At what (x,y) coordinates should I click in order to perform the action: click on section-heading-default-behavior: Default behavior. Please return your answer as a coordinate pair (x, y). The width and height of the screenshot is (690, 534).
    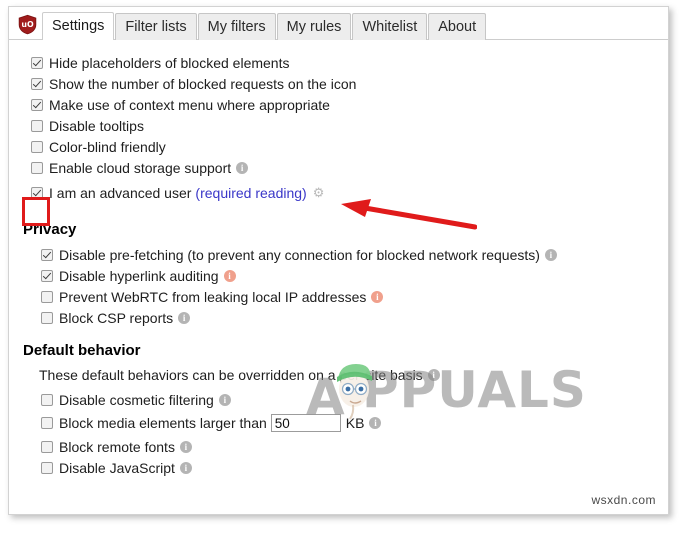
    Looking at the image, I should click on (82, 350).